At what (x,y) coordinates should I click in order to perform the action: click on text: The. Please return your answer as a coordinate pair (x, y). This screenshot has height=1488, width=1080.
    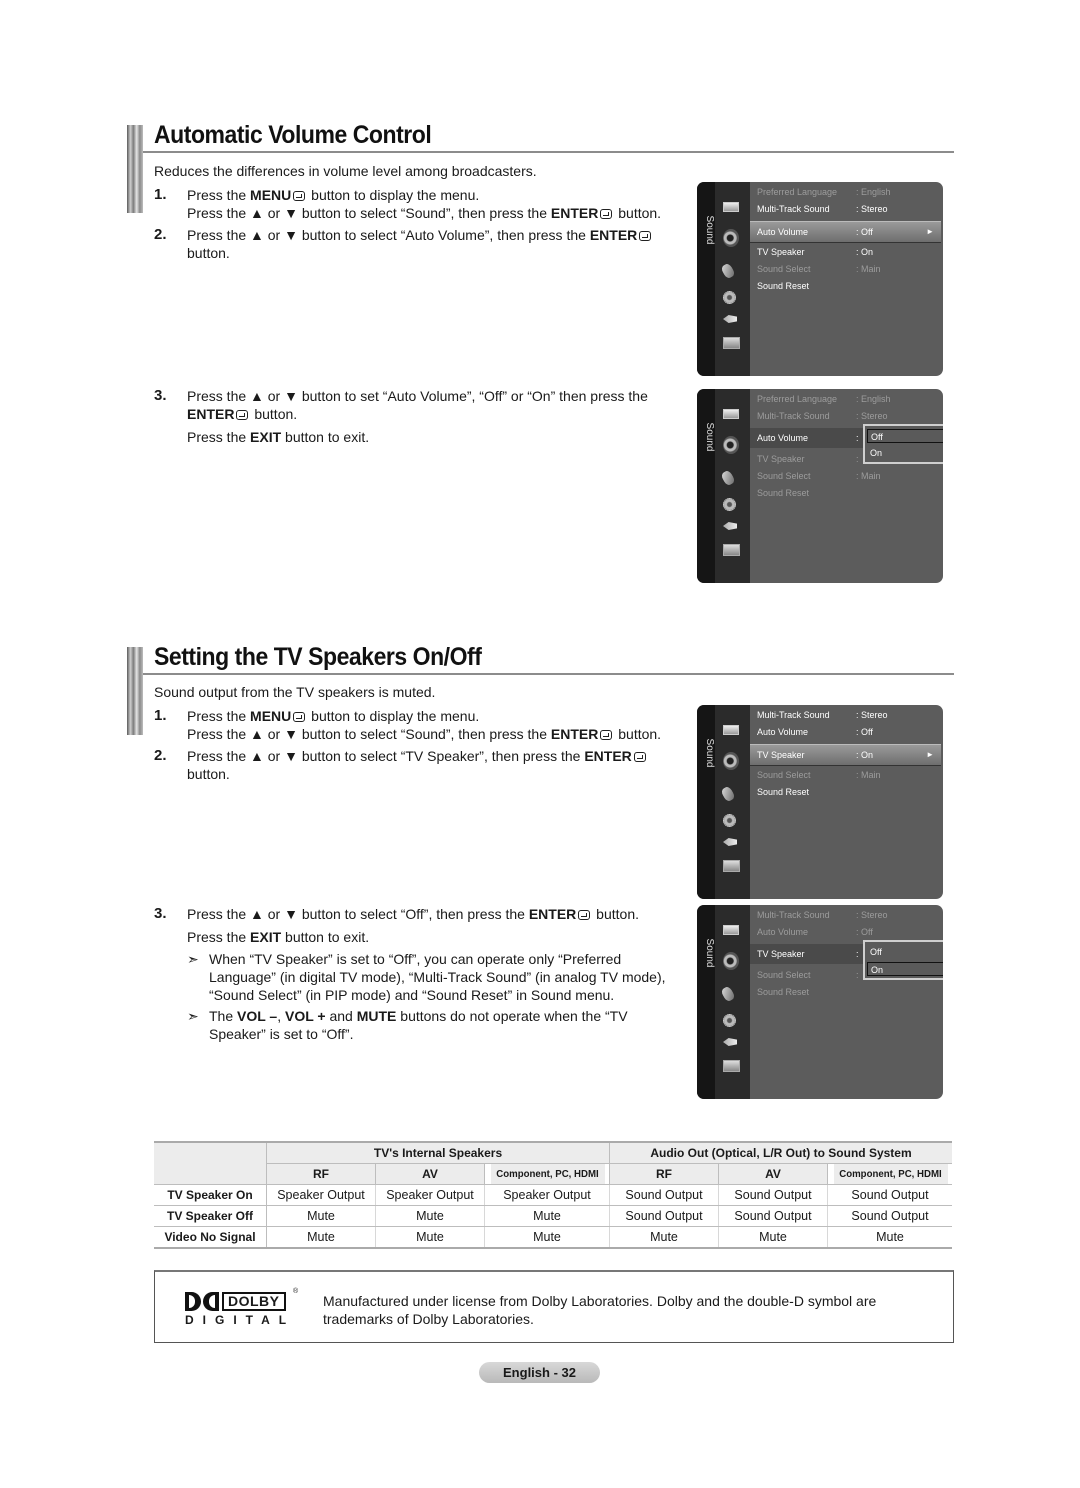
    Looking at the image, I should click on (223, 1016).